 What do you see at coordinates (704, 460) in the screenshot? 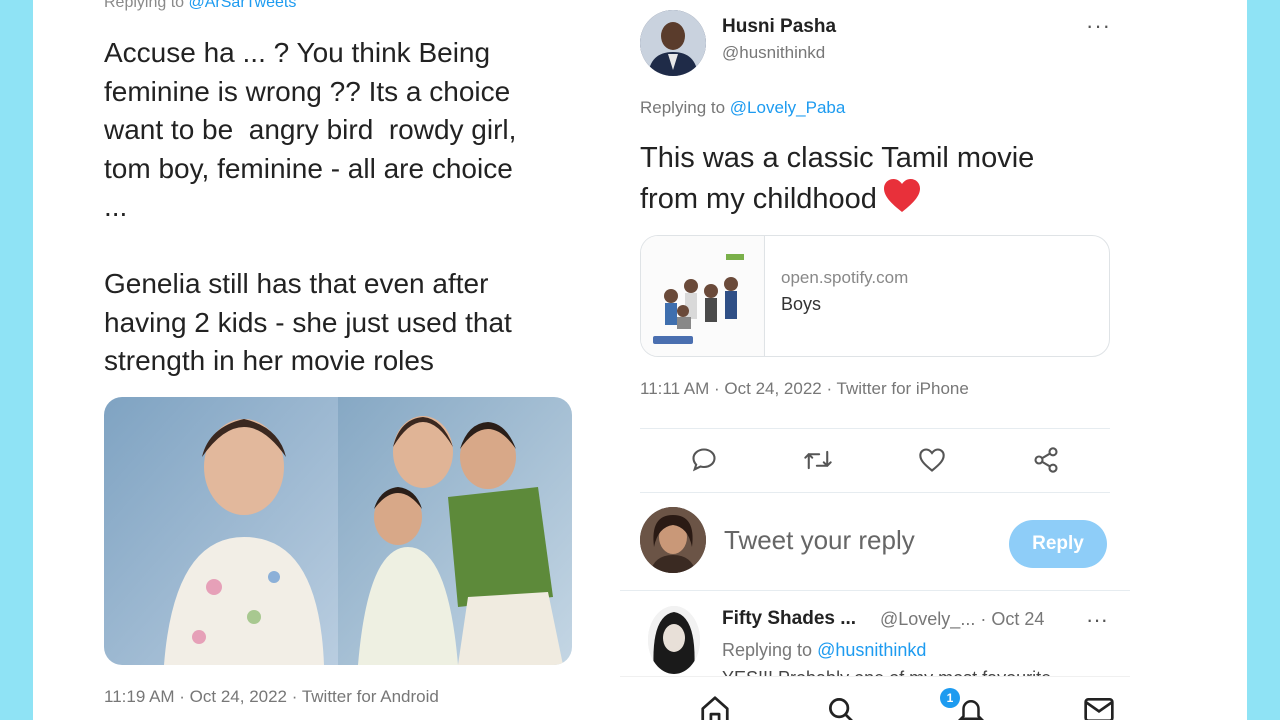
I see `reply-icon` at bounding box center [704, 460].